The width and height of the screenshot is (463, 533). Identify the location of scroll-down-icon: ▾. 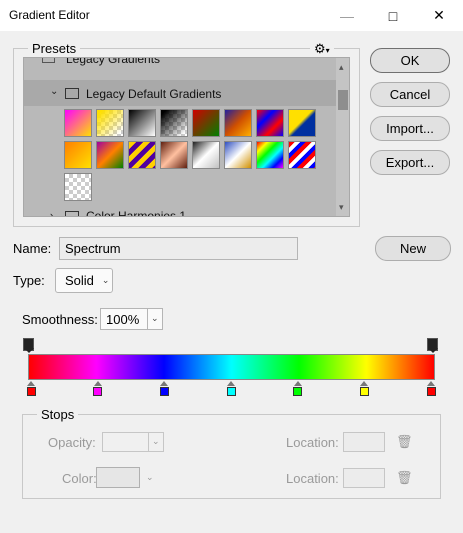
(341, 207).